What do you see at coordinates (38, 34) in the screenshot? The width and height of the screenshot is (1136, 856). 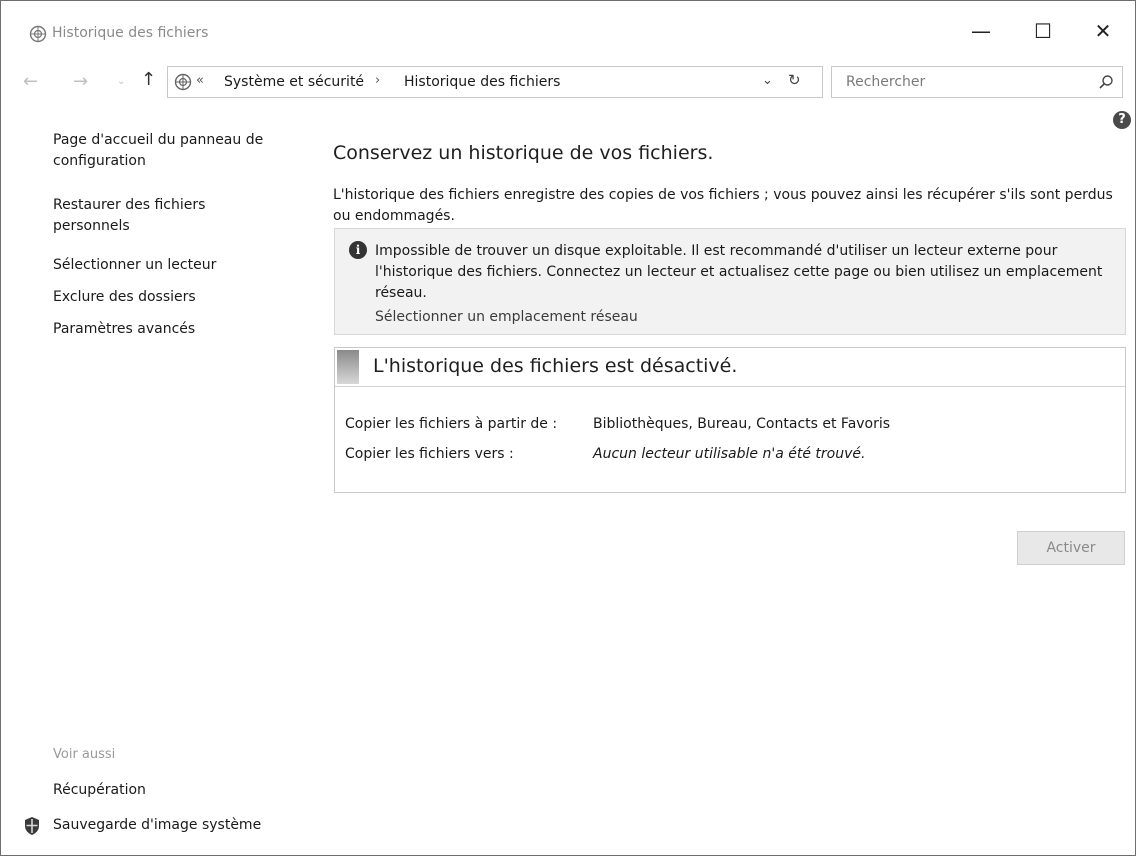 I see `file-history-icon` at bounding box center [38, 34].